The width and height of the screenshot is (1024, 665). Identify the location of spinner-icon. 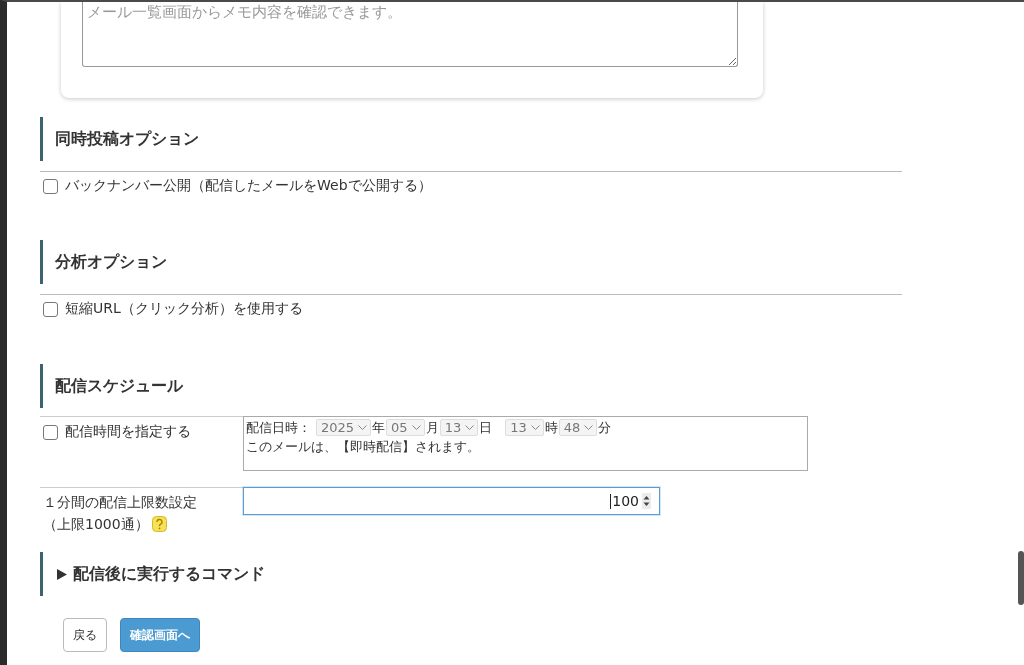
(646, 501).